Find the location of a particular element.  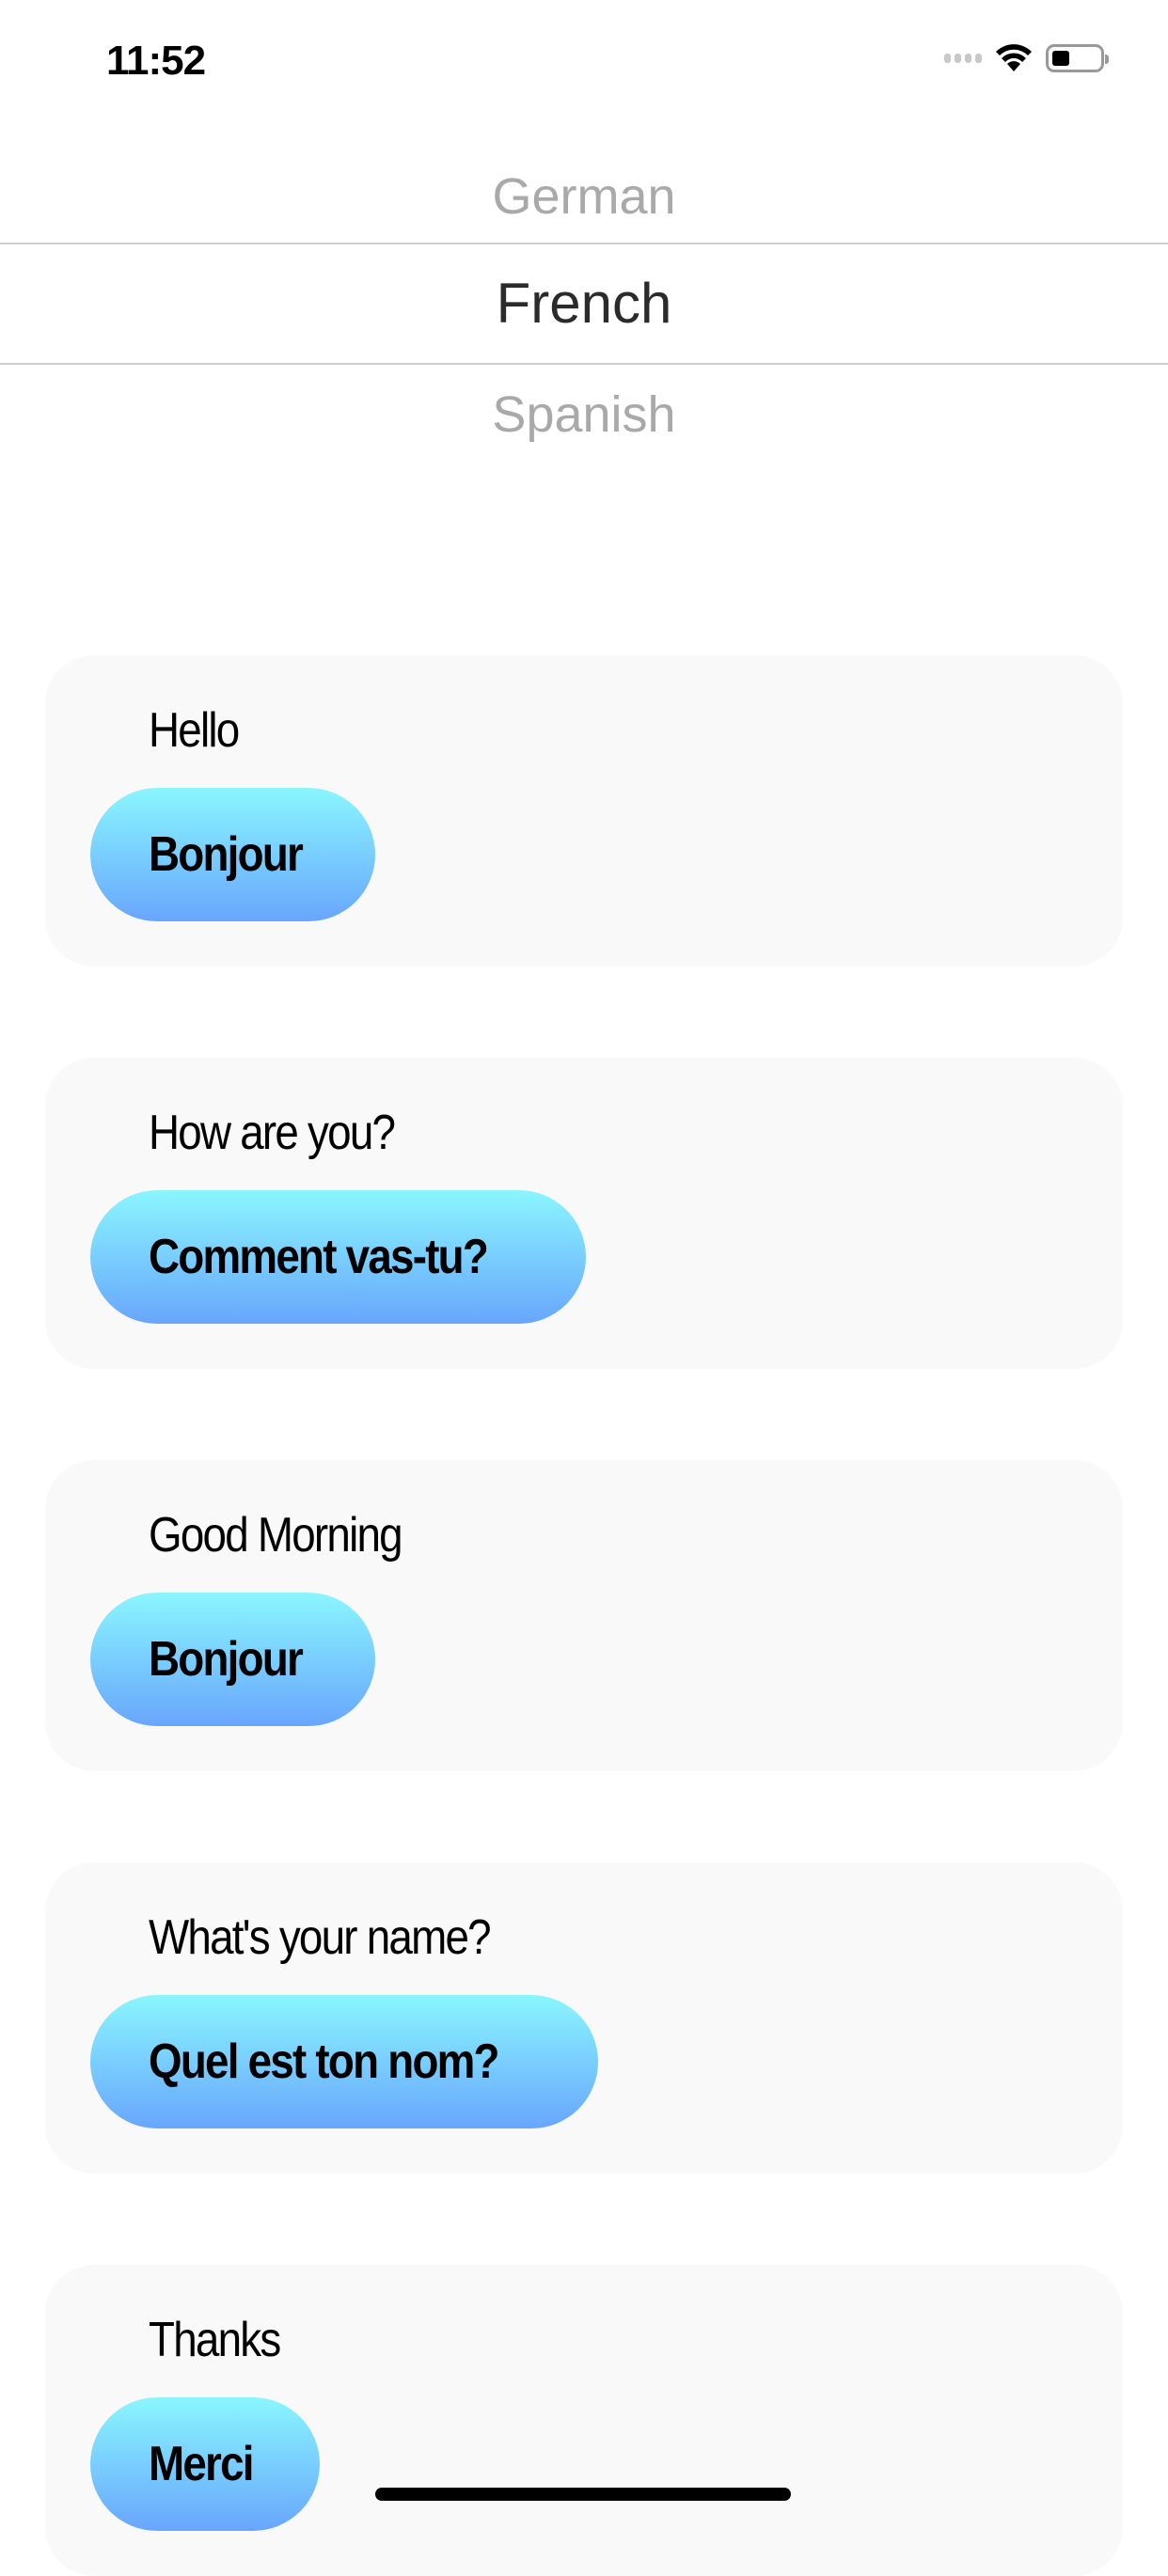

phrase-card: How are you? Comment vas-tu? is located at coordinates (584, 1214).